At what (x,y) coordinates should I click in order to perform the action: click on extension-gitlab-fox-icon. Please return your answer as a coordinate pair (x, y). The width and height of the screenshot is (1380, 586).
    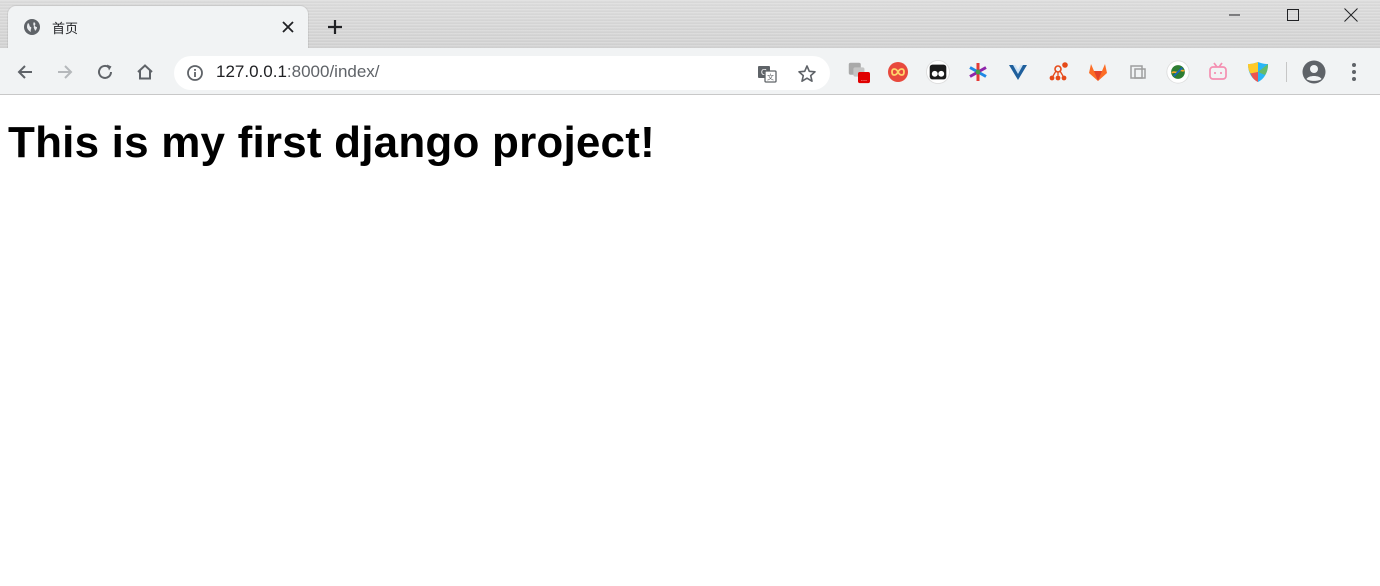
    Looking at the image, I should click on (1098, 72).